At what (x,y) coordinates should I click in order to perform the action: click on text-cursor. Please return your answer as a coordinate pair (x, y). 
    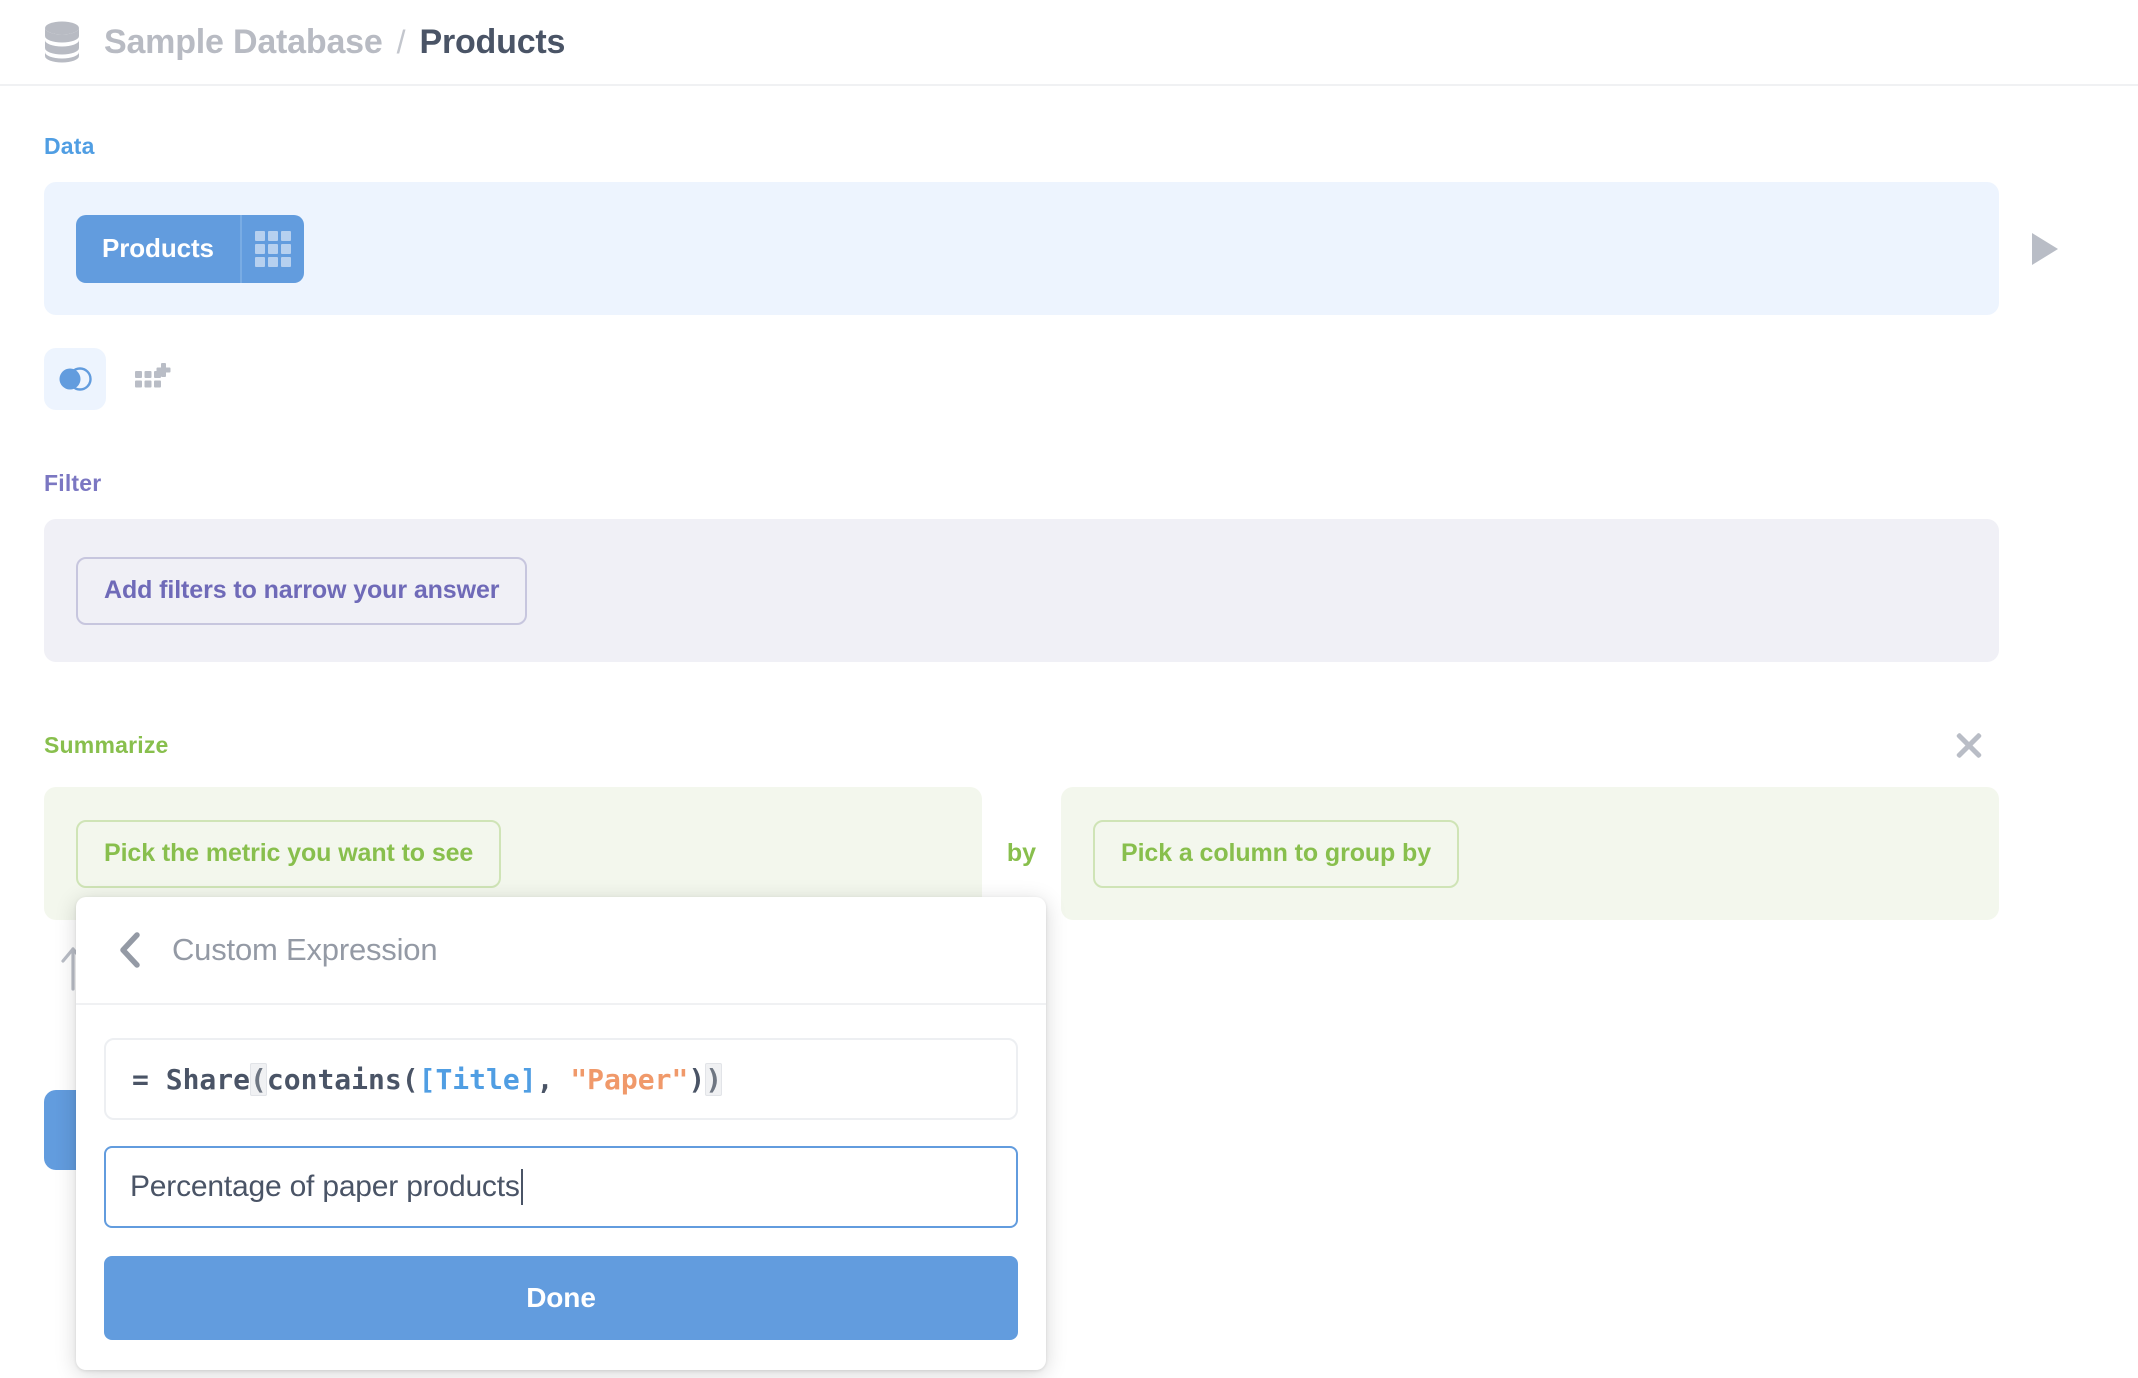
    Looking at the image, I should click on (521, 1187).